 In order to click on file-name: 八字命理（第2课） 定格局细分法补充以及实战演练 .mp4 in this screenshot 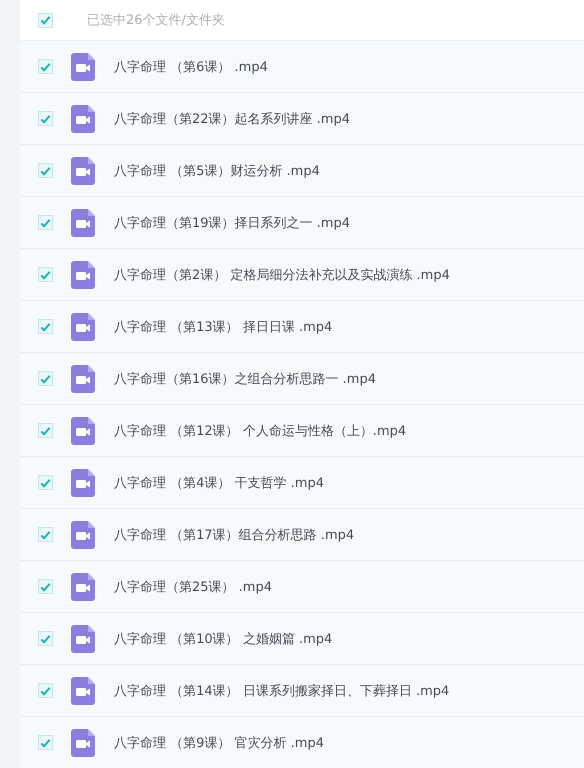, I will do `click(282, 275)`.